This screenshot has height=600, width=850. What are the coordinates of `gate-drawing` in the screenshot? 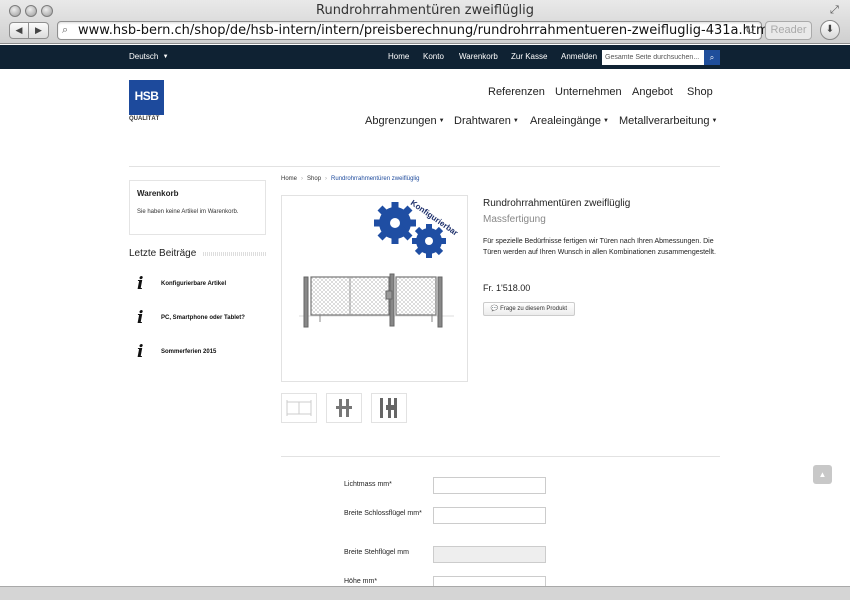 It's located at (376, 300).